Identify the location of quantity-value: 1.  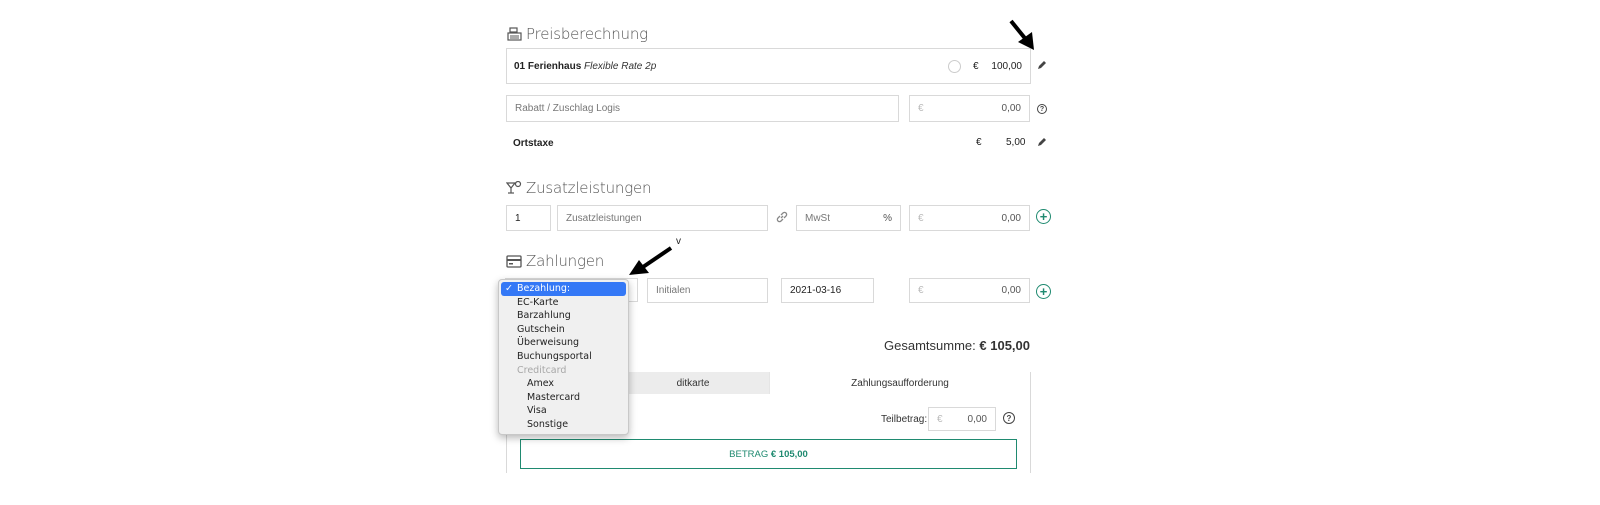
(518, 218).